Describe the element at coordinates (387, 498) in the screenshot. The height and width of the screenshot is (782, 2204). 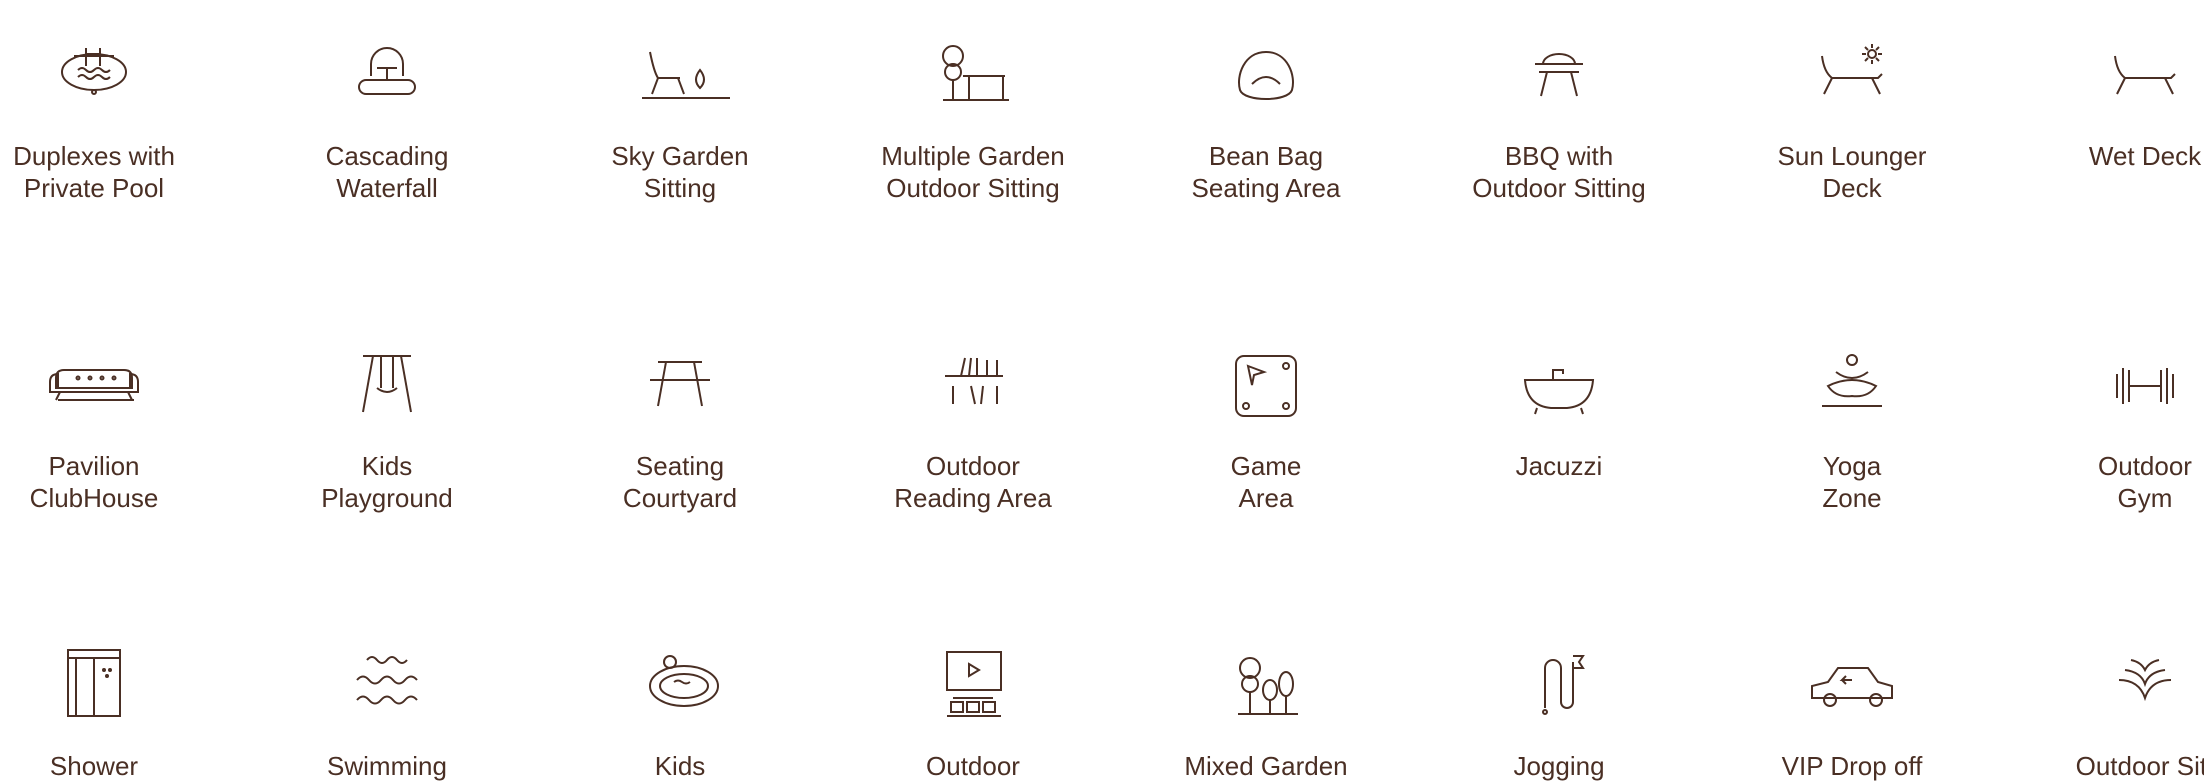
I see `amenity-label-line2: Playground` at that location.